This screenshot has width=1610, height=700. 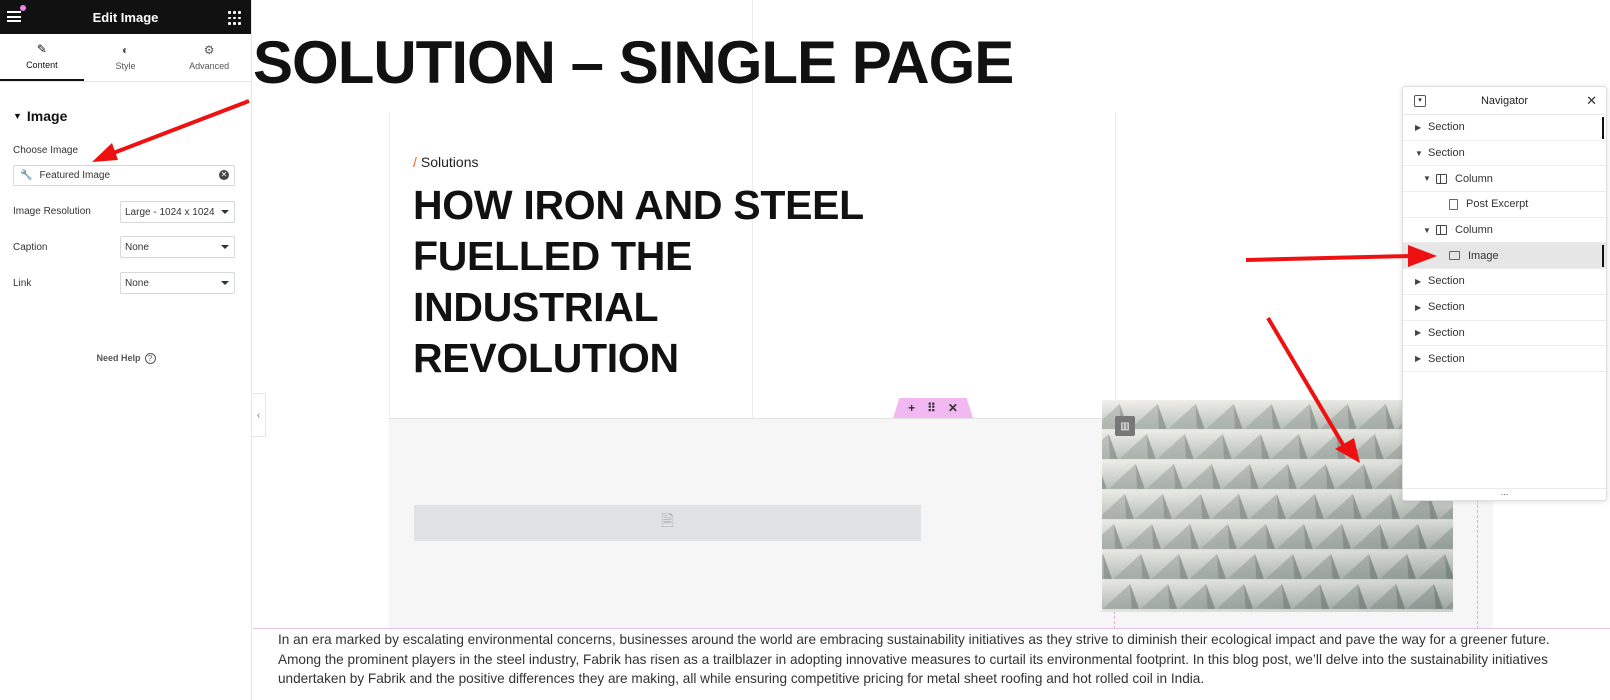 What do you see at coordinates (1504, 256) in the screenshot?
I see `navigator-item-image: Image` at bounding box center [1504, 256].